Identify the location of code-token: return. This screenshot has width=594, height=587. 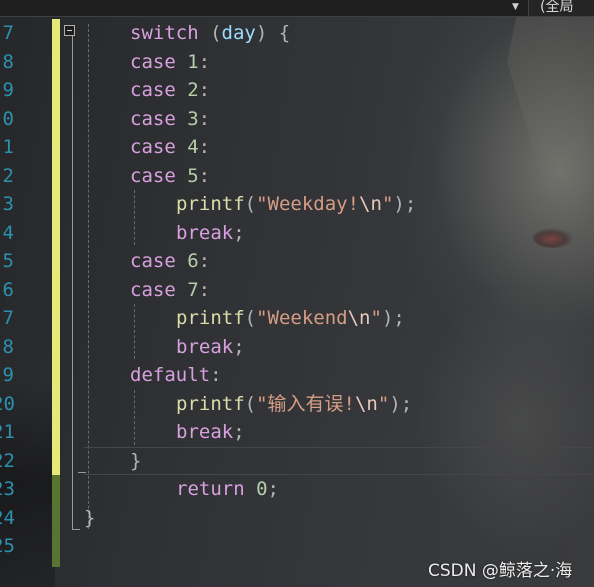
(210, 489).